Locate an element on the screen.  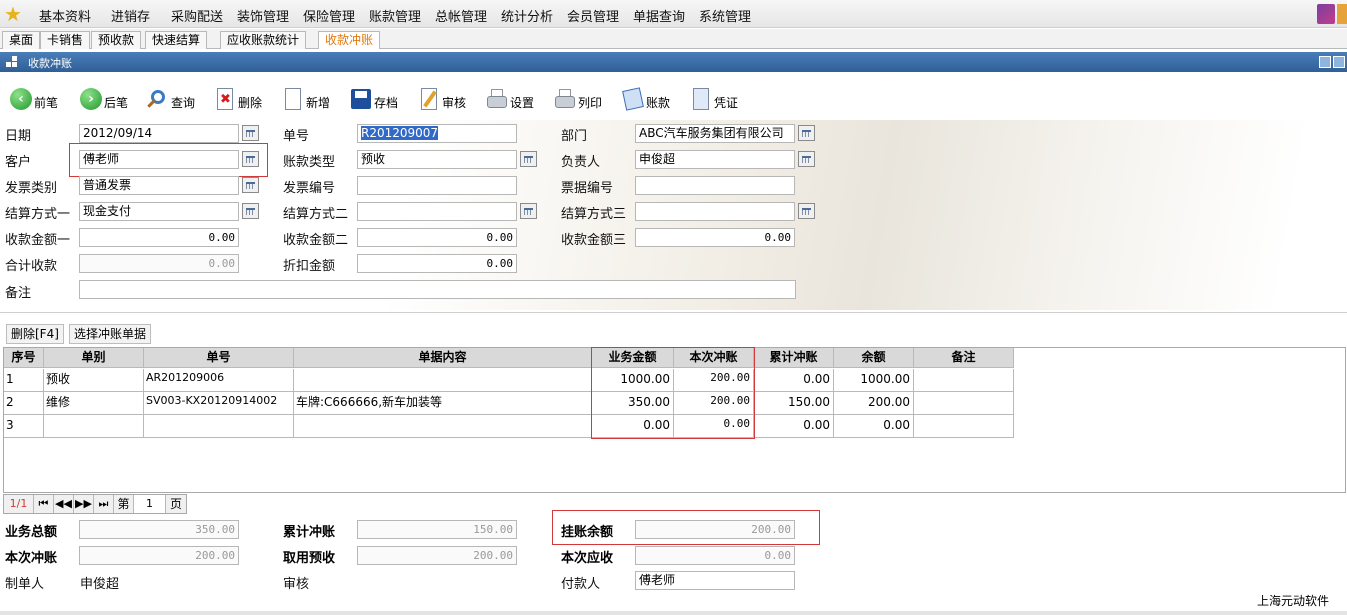
first-page-icon: ⏮ is located at coordinates (44, 504).